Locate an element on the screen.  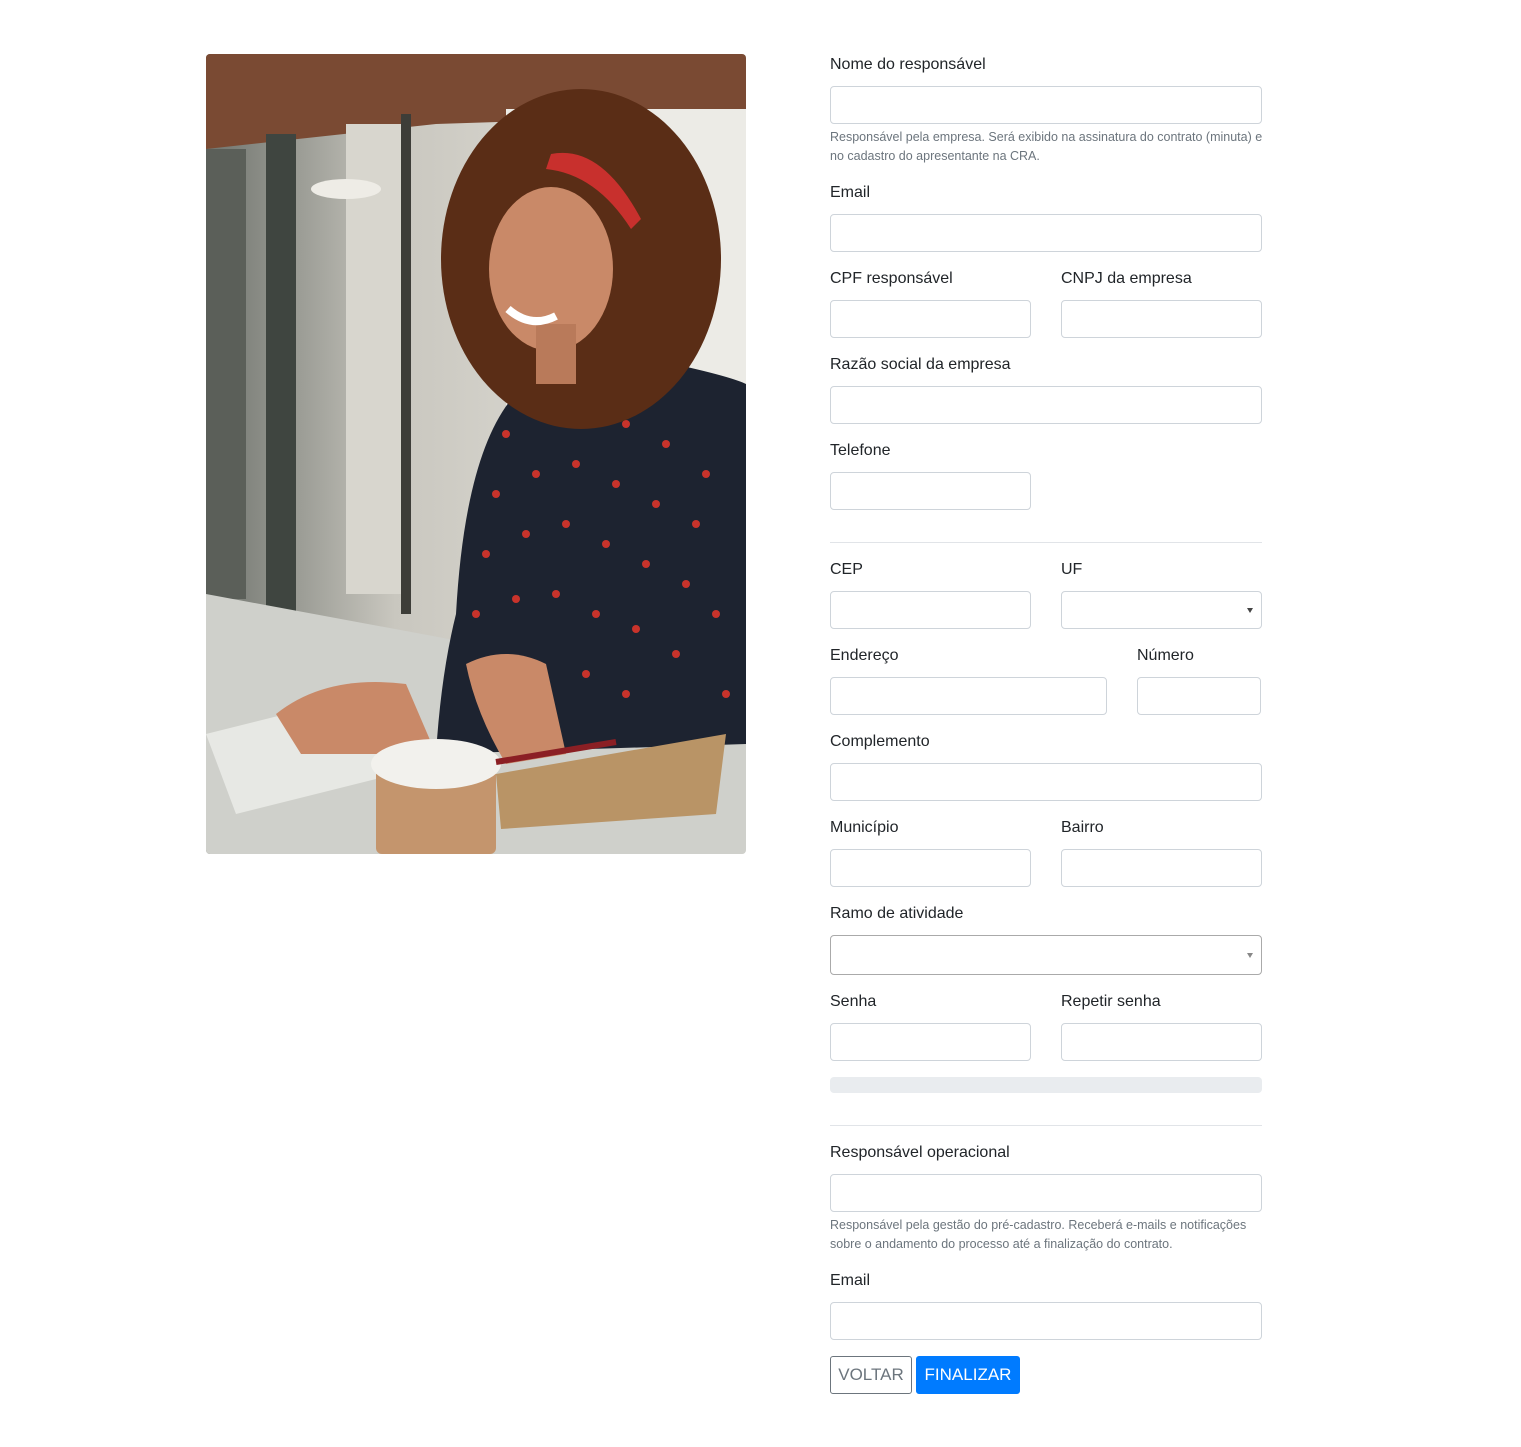
municipio-input is located at coordinates (930, 868).